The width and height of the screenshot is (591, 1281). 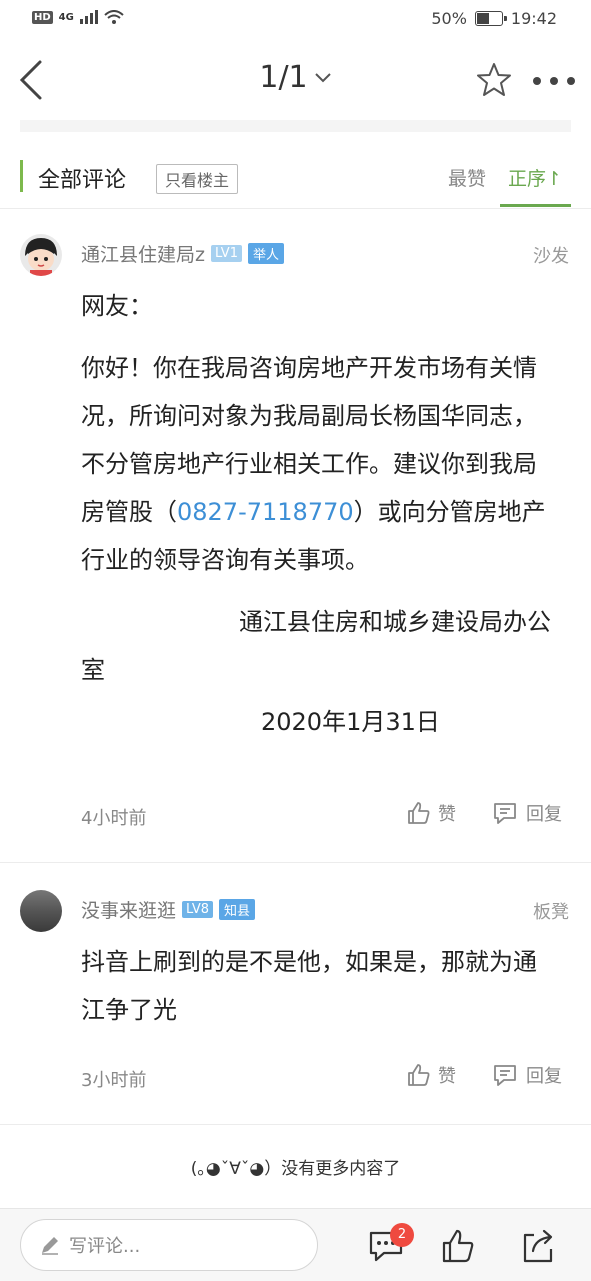 I want to click on bottom-bar: 写评论... 2, so click(x=295, y=1244).